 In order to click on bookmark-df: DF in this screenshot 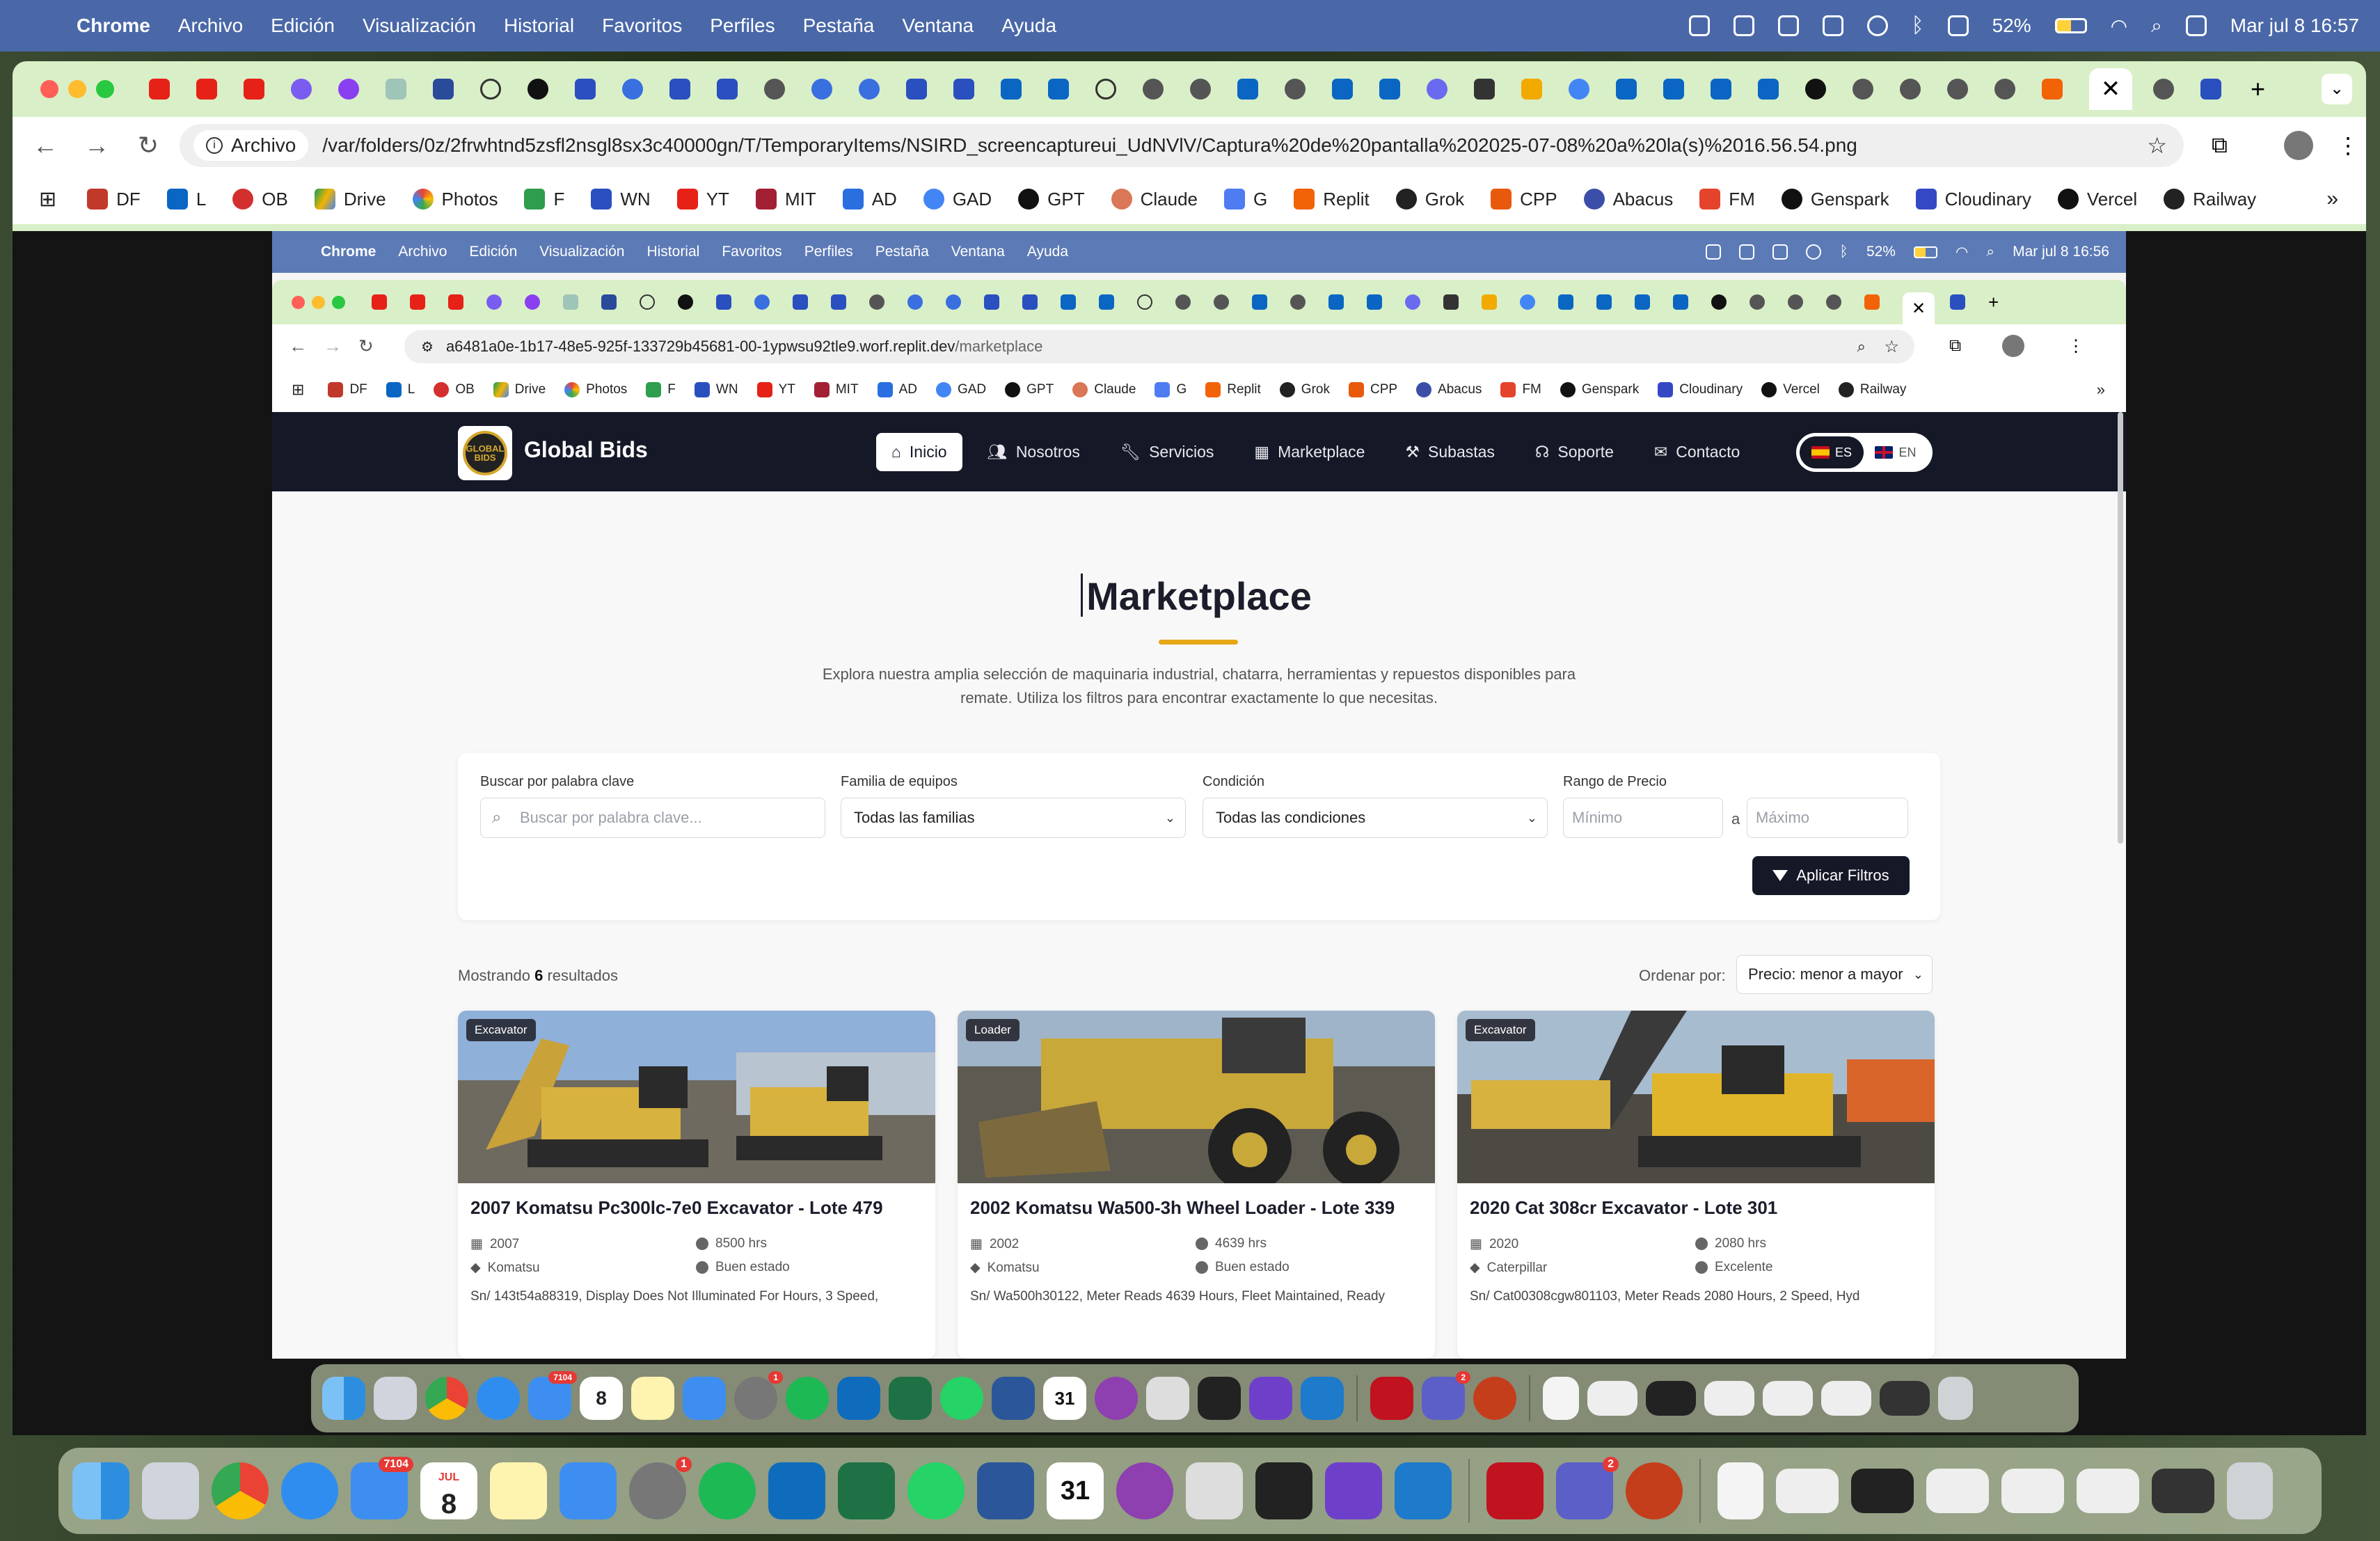, I will do `click(114, 199)`.